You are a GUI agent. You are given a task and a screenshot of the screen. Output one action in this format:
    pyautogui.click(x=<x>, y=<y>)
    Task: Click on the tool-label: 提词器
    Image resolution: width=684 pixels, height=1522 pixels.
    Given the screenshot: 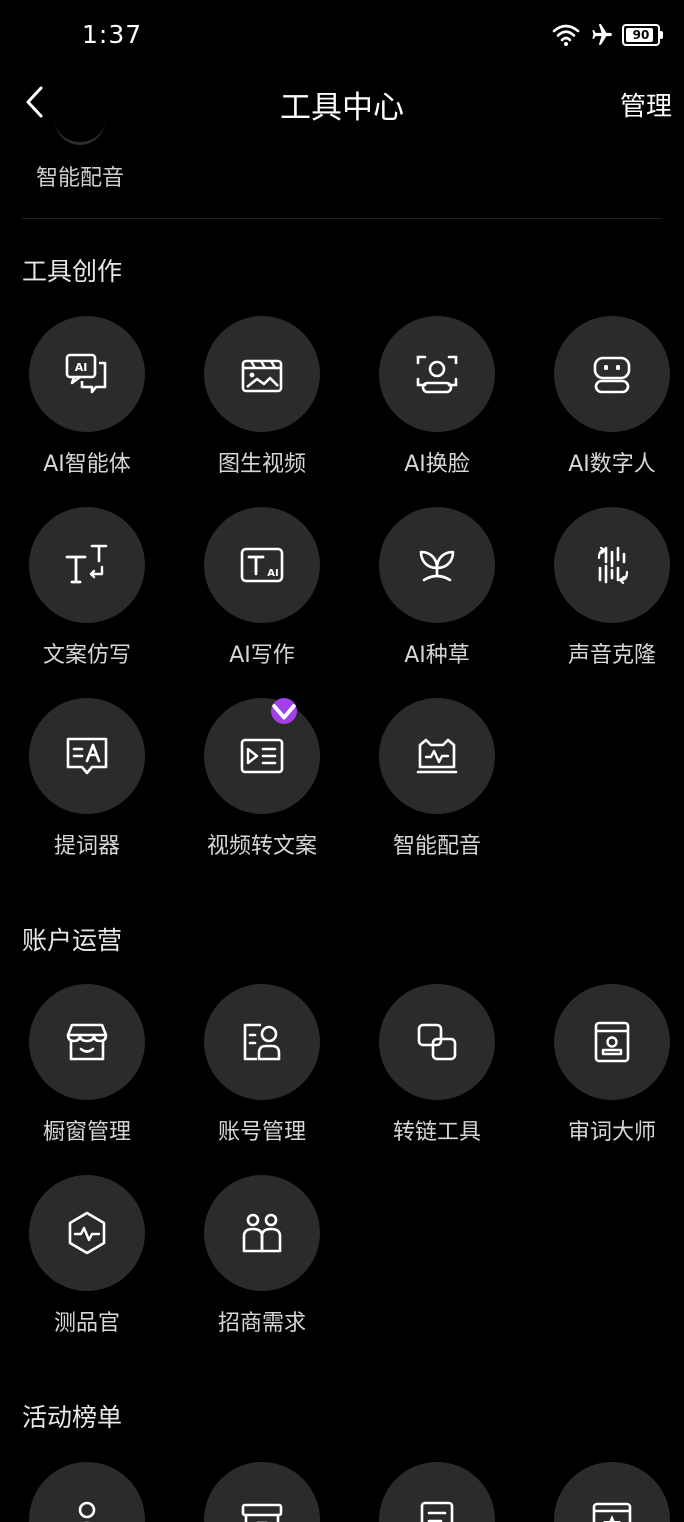 What is the action you would take?
    pyautogui.click(x=86, y=846)
    